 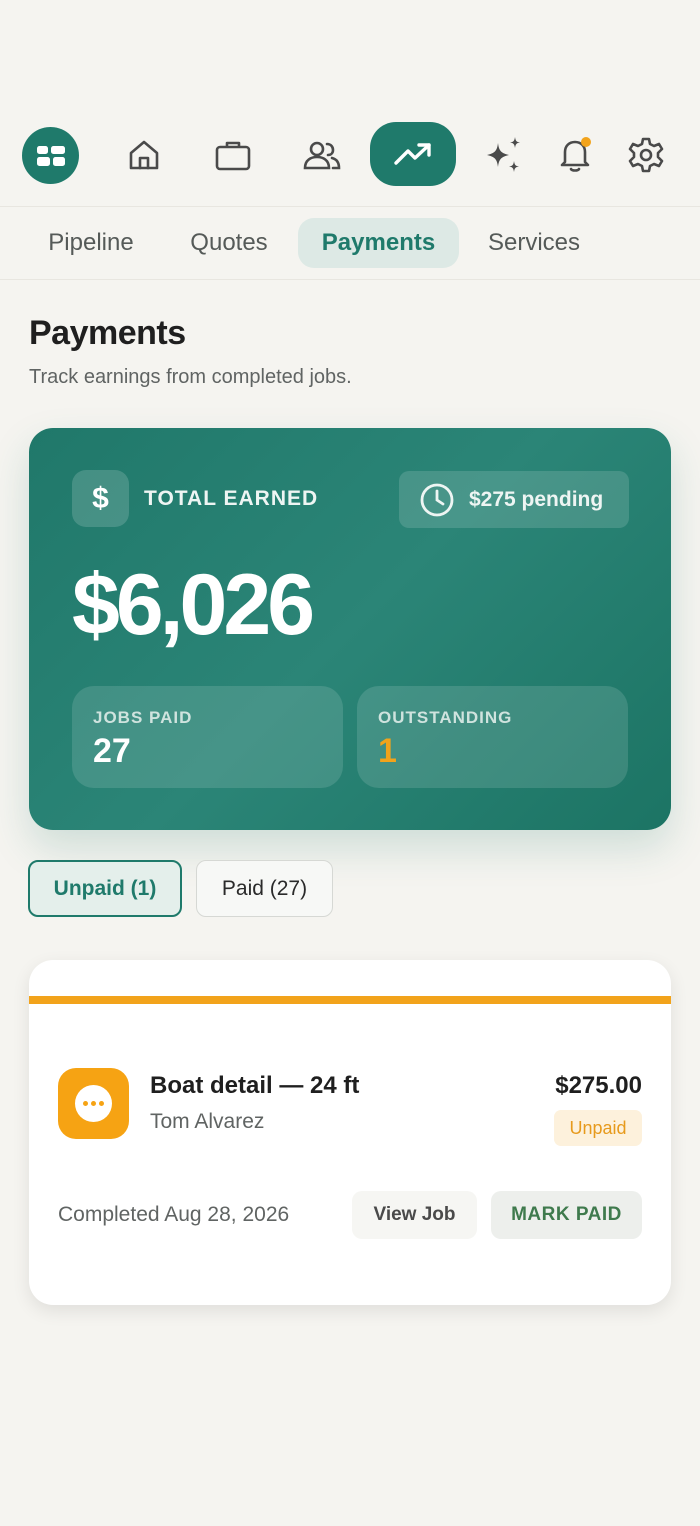 What do you see at coordinates (492, 737) in the screenshot?
I see `outstanding-stat: OUTSTANDING 1` at bounding box center [492, 737].